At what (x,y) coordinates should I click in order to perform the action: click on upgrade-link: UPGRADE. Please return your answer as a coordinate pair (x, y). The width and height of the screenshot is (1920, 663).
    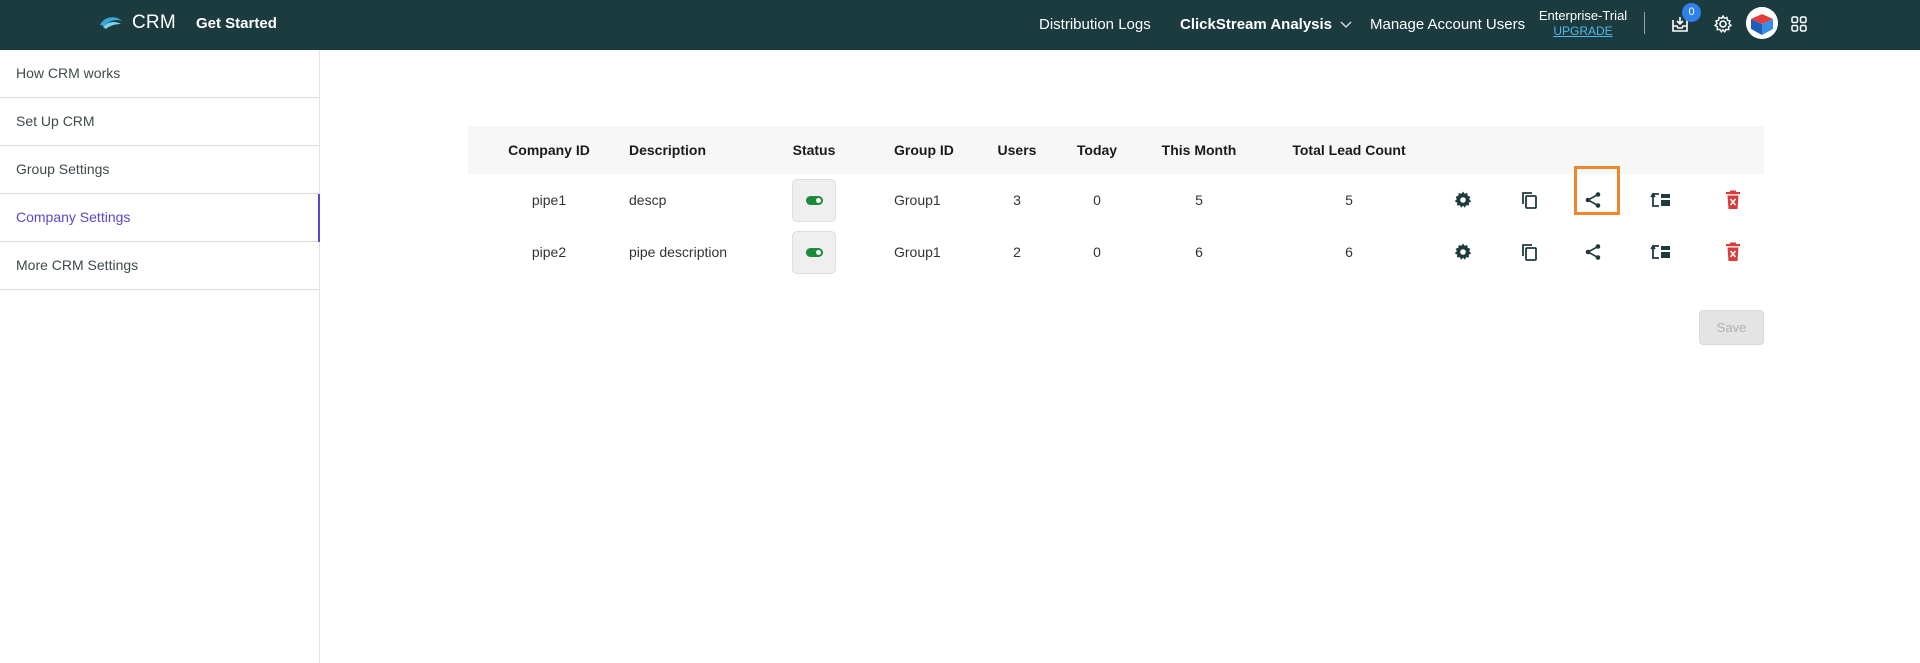
    Looking at the image, I should click on (1583, 31).